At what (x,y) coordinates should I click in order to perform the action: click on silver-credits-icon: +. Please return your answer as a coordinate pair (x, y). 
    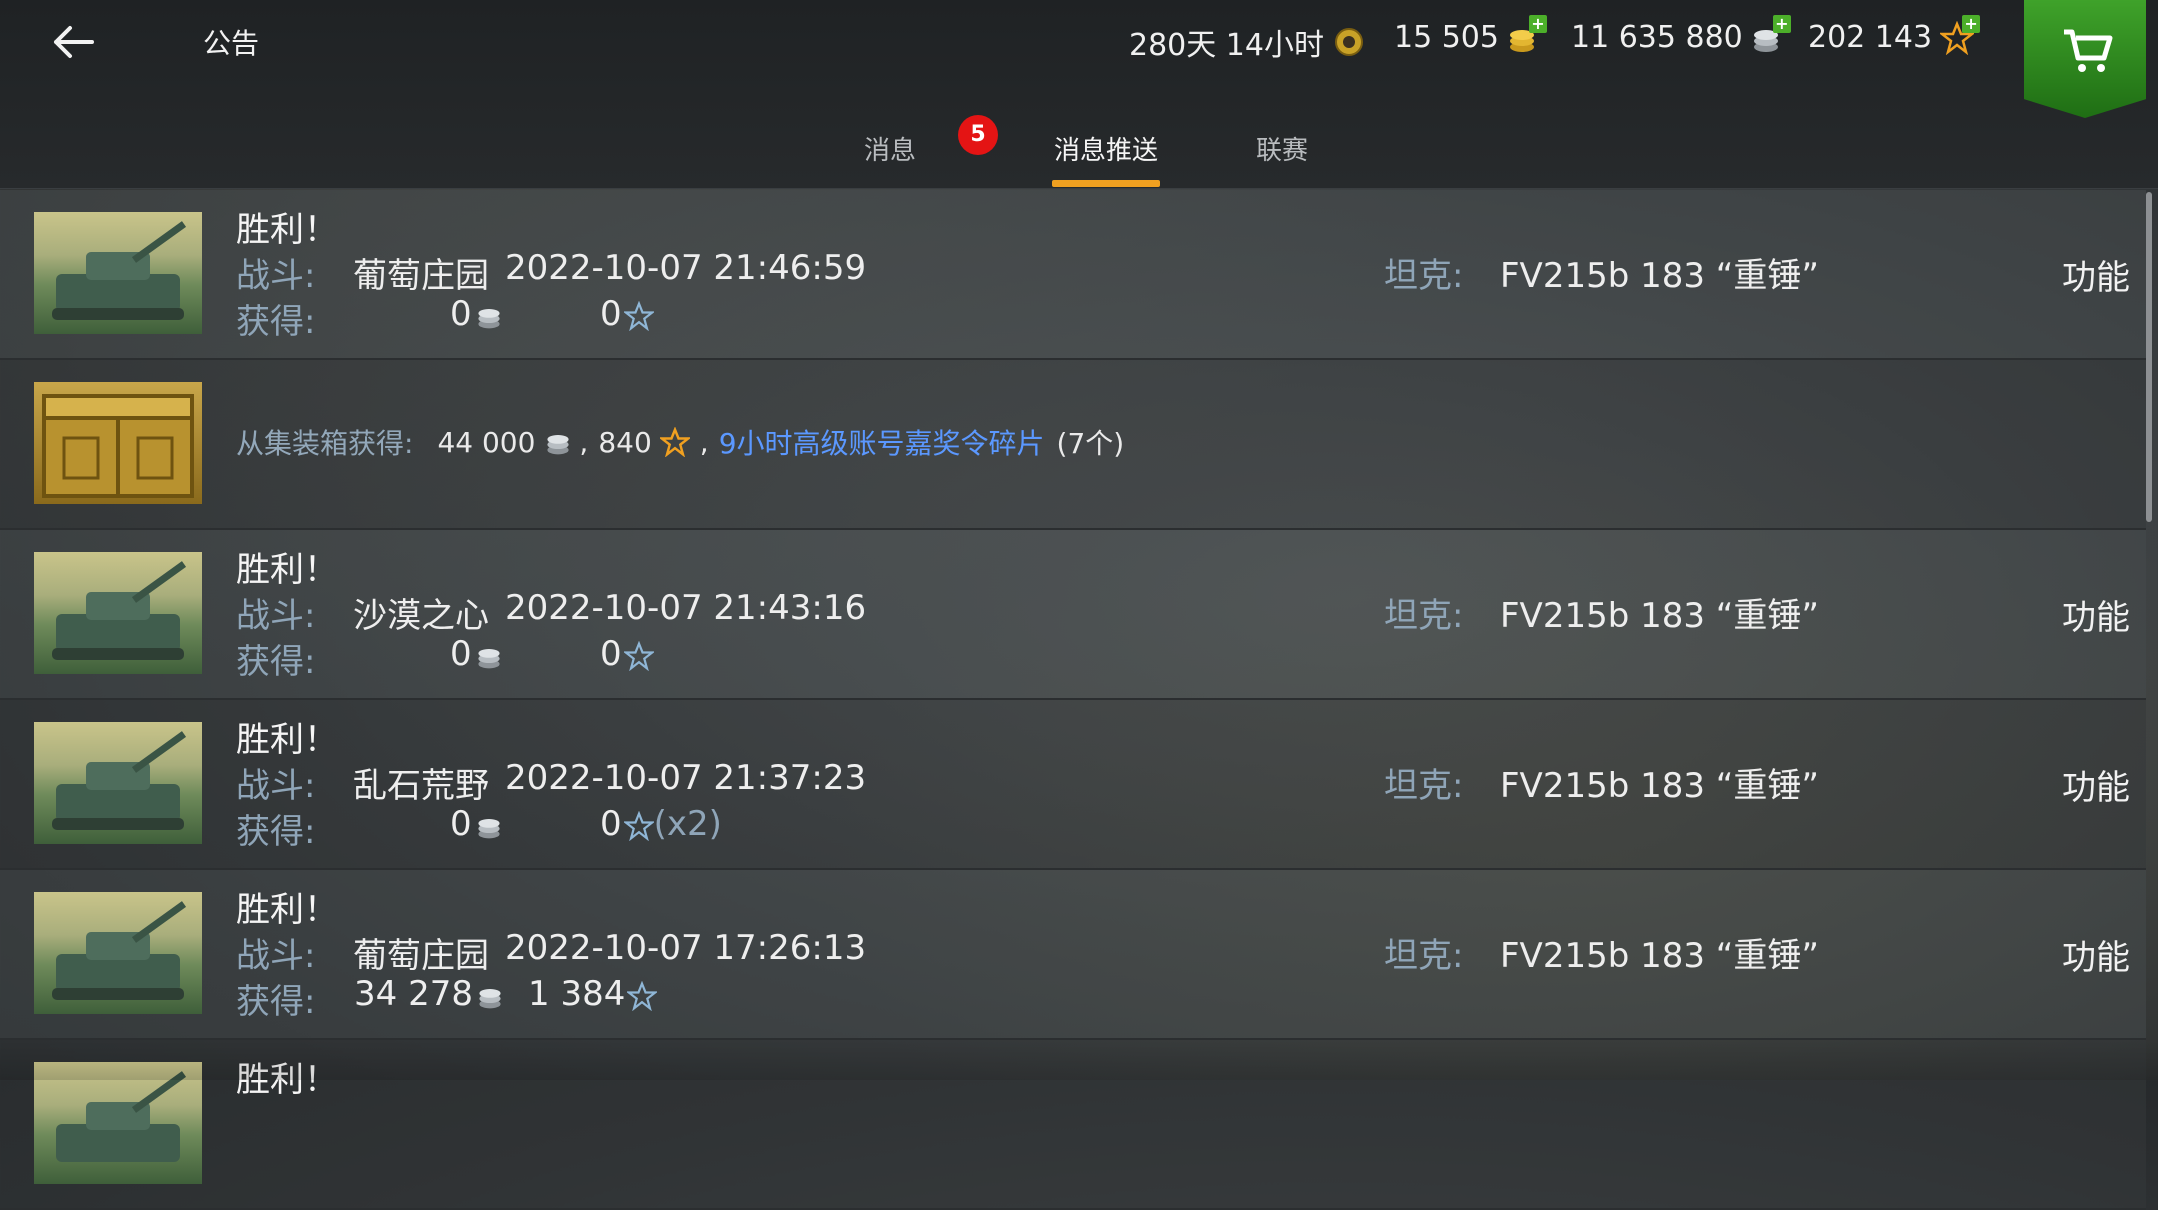
    Looking at the image, I should click on (1771, 34).